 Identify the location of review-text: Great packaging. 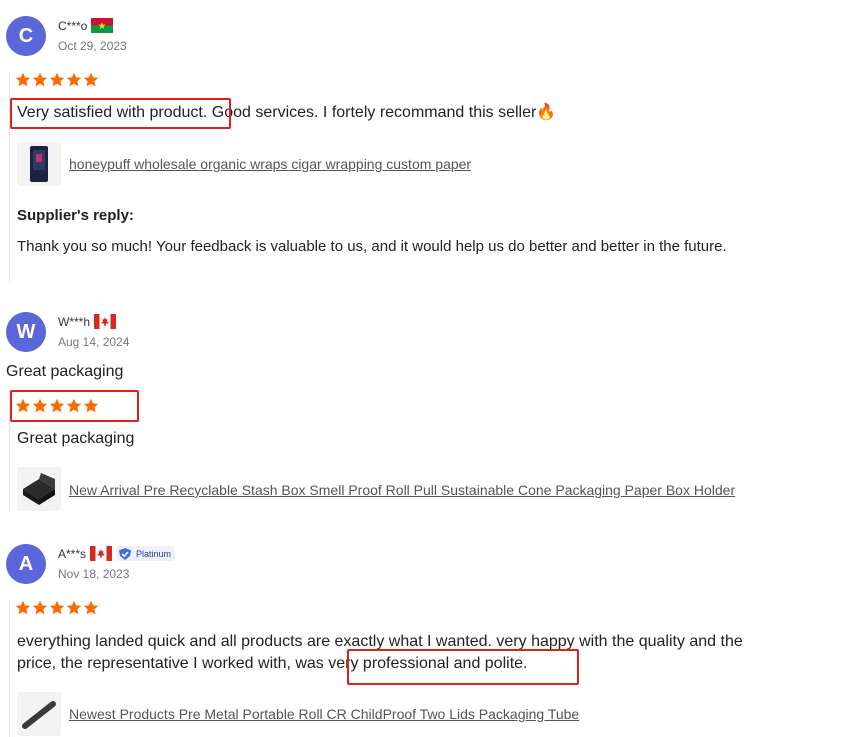
(76, 438).